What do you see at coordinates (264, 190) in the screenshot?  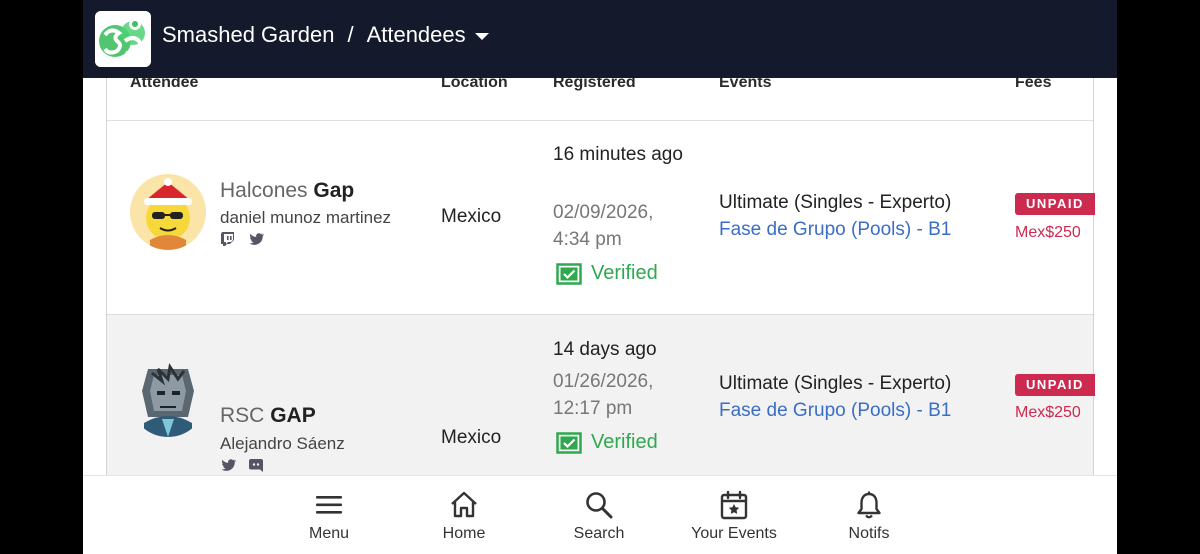 I see `sponsor-prefix: Halcones` at bounding box center [264, 190].